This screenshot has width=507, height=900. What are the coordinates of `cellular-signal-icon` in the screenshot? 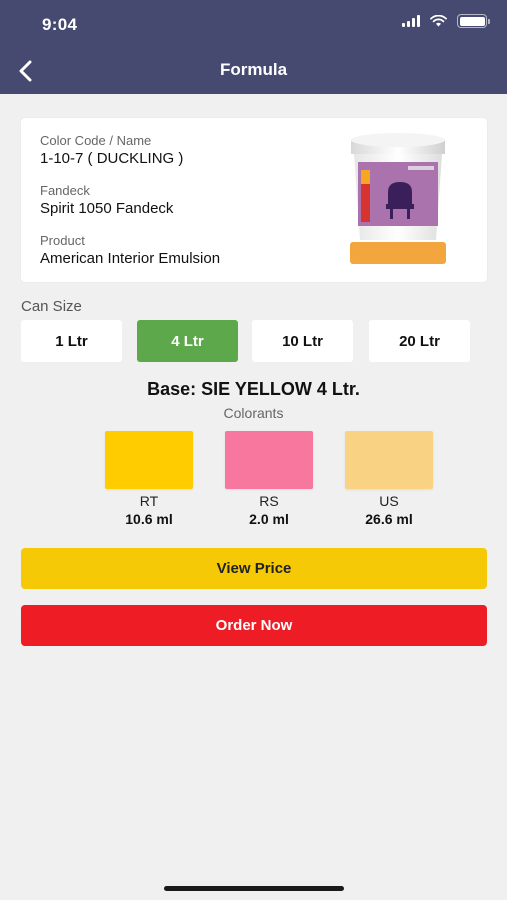 It's located at (411, 21).